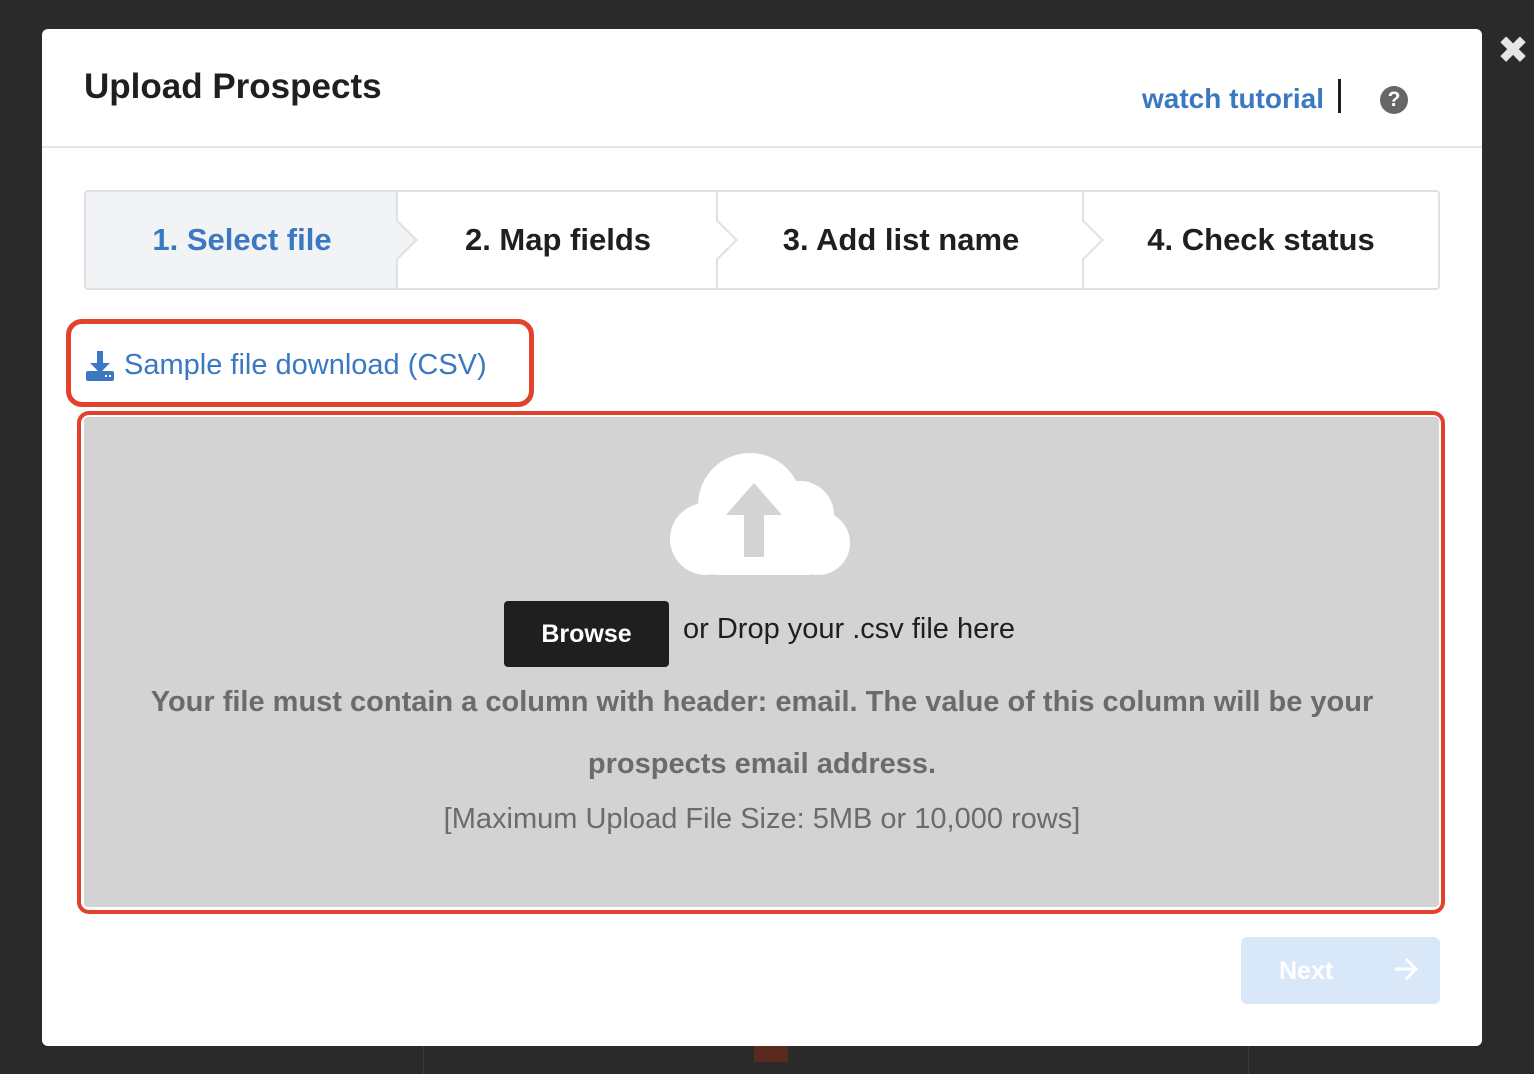 The image size is (1534, 1074). Describe the element at coordinates (1233, 99) in the screenshot. I see `watch-tutorial-link: watch tutorial` at that location.